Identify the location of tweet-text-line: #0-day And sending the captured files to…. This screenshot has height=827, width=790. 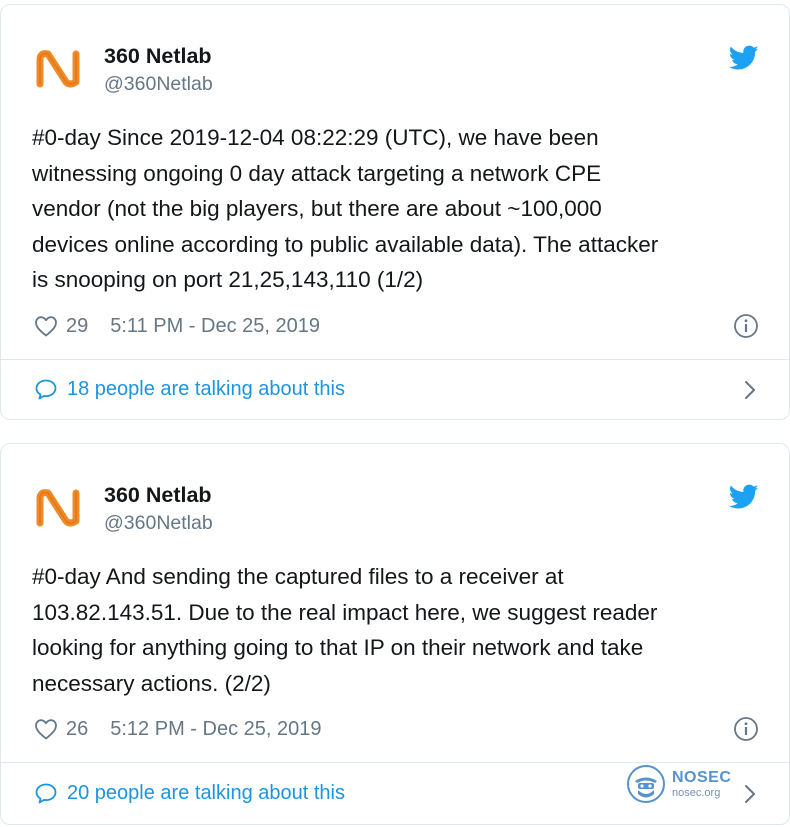
(298, 576).